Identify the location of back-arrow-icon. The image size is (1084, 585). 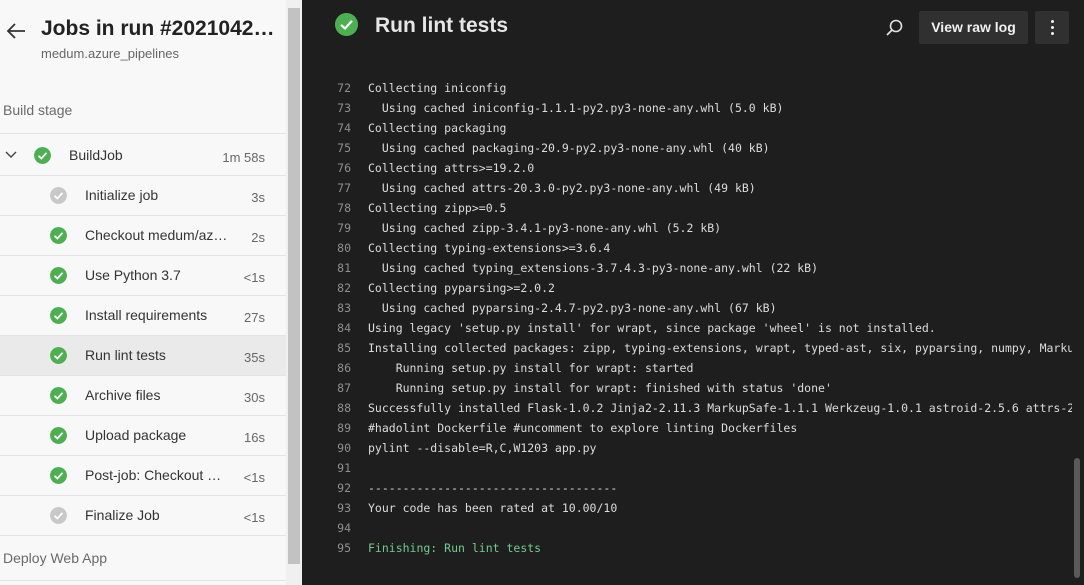
(16, 31).